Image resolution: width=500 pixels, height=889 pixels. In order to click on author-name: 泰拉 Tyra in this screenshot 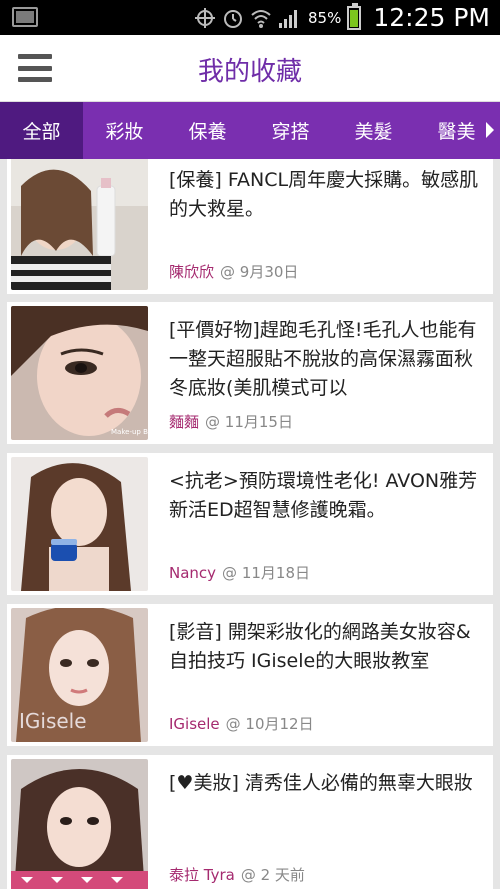, I will do `click(202, 875)`.